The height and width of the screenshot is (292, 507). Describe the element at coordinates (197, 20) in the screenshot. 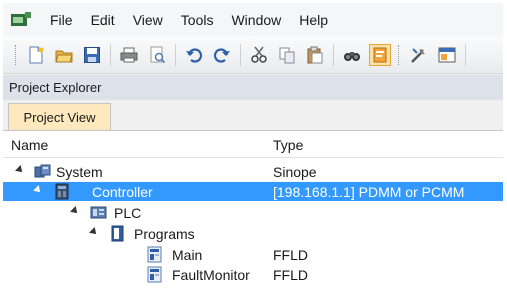

I see `menu-tools: Tools` at that location.